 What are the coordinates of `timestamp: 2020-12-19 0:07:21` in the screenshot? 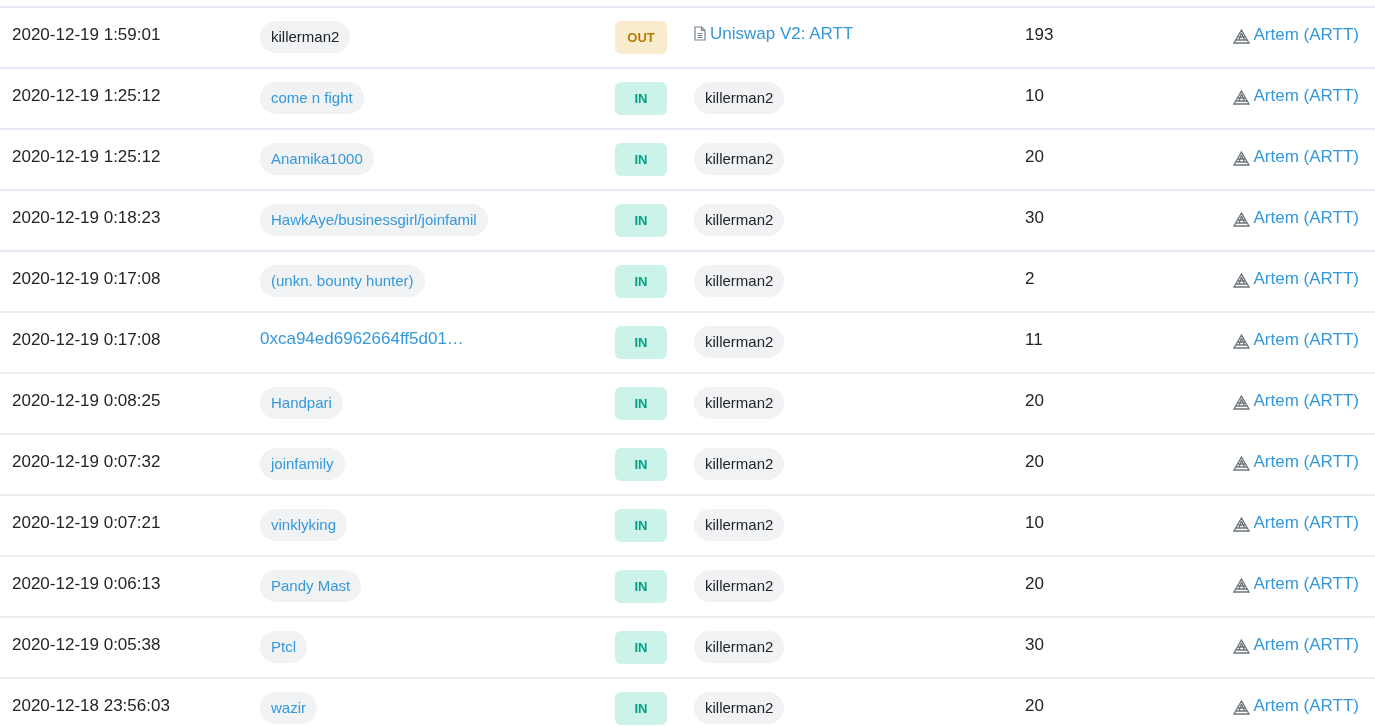 It's located at (86, 523).